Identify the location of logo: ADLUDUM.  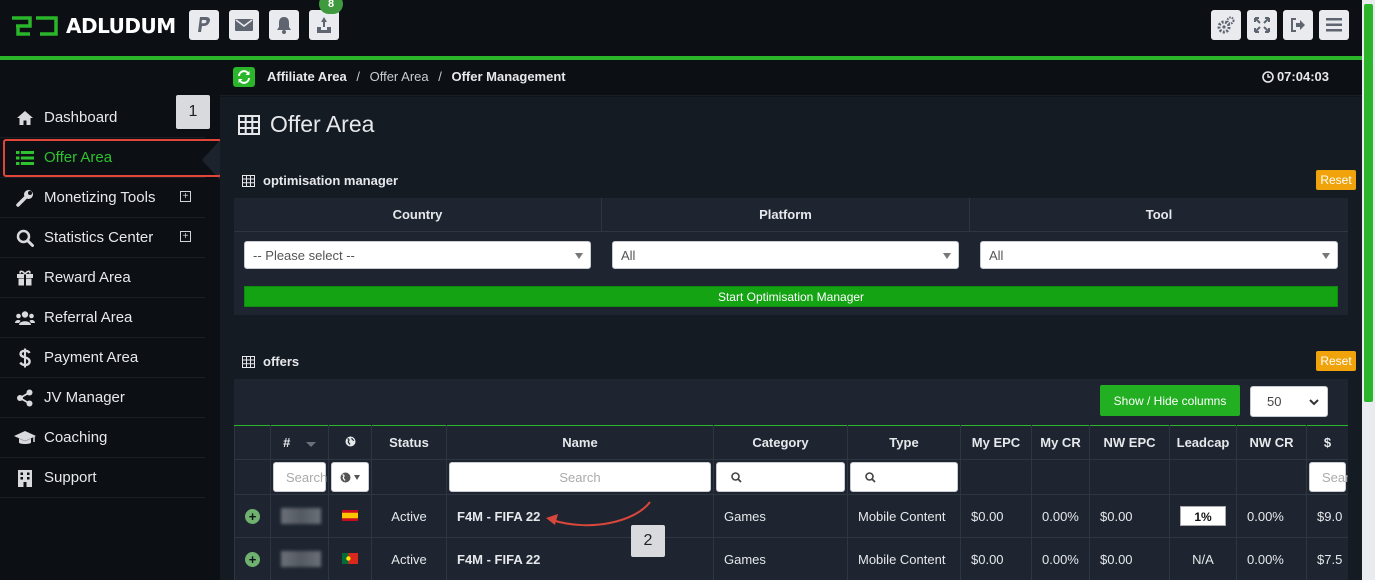
(93, 26).